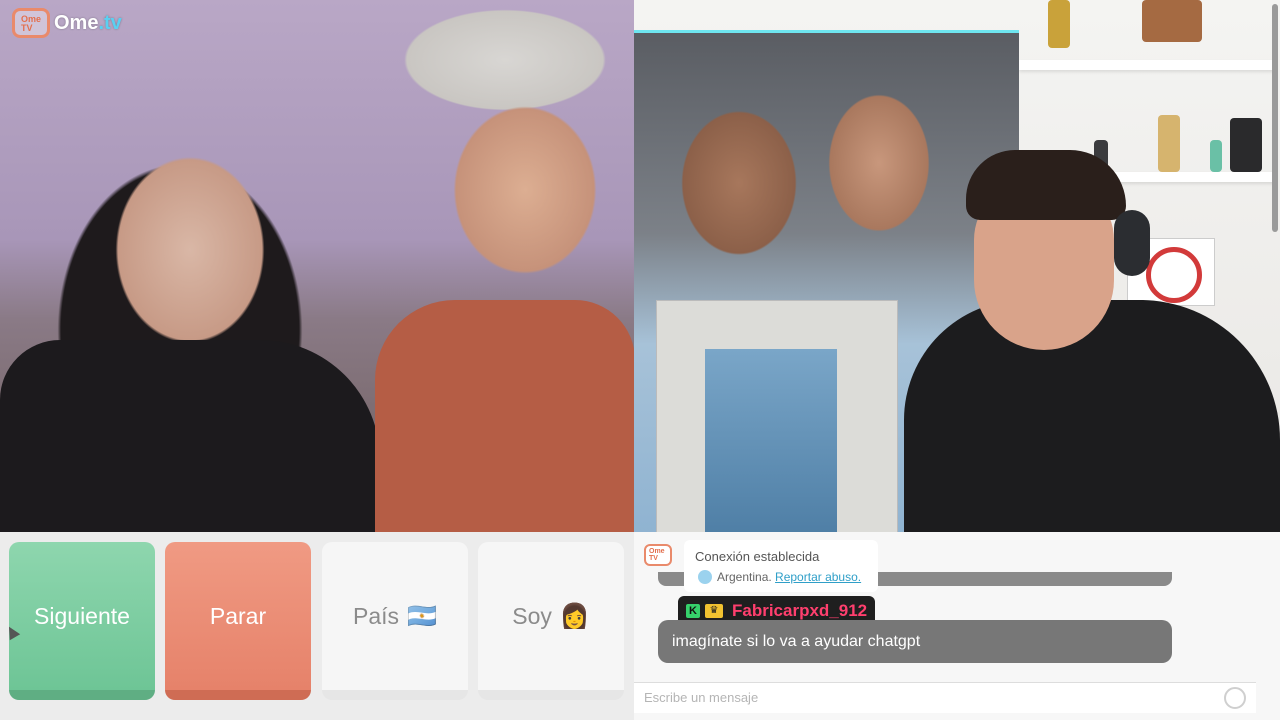  What do you see at coordinates (317, 626) in the screenshot?
I see `control-panel: Siguiente Parar País 🇦🇷 Soy 👩` at bounding box center [317, 626].